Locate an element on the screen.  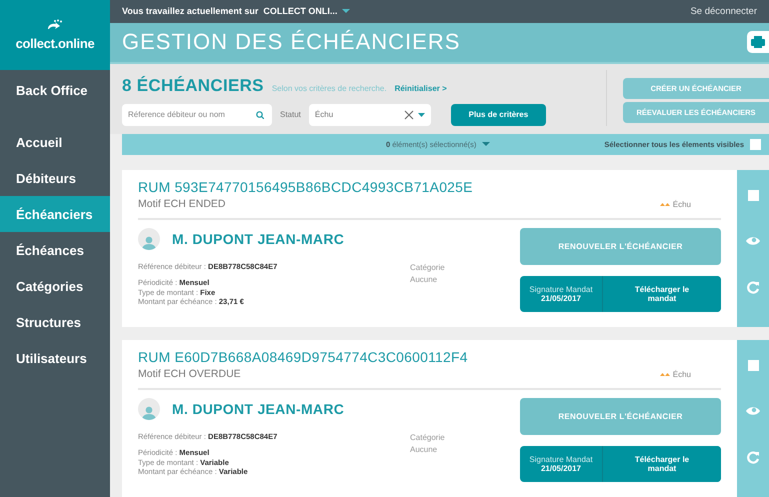
schedule-motif: Motif ECH OVERDUE is located at coordinates (190, 374).